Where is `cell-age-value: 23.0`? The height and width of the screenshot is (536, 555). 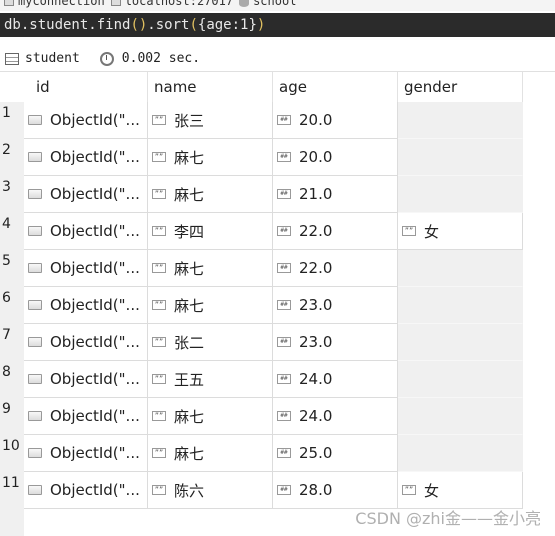
cell-age-value: 23.0 is located at coordinates (316, 342).